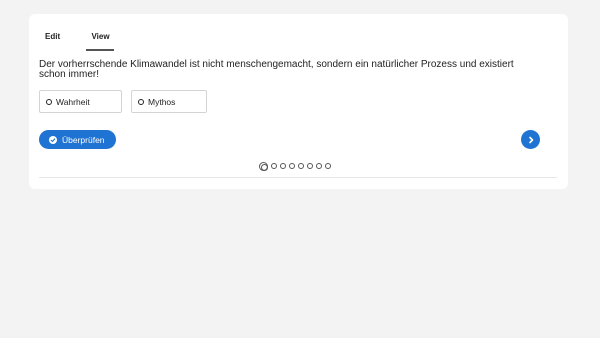  I want to click on mode-tabs: Edit View, so click(79, 42).